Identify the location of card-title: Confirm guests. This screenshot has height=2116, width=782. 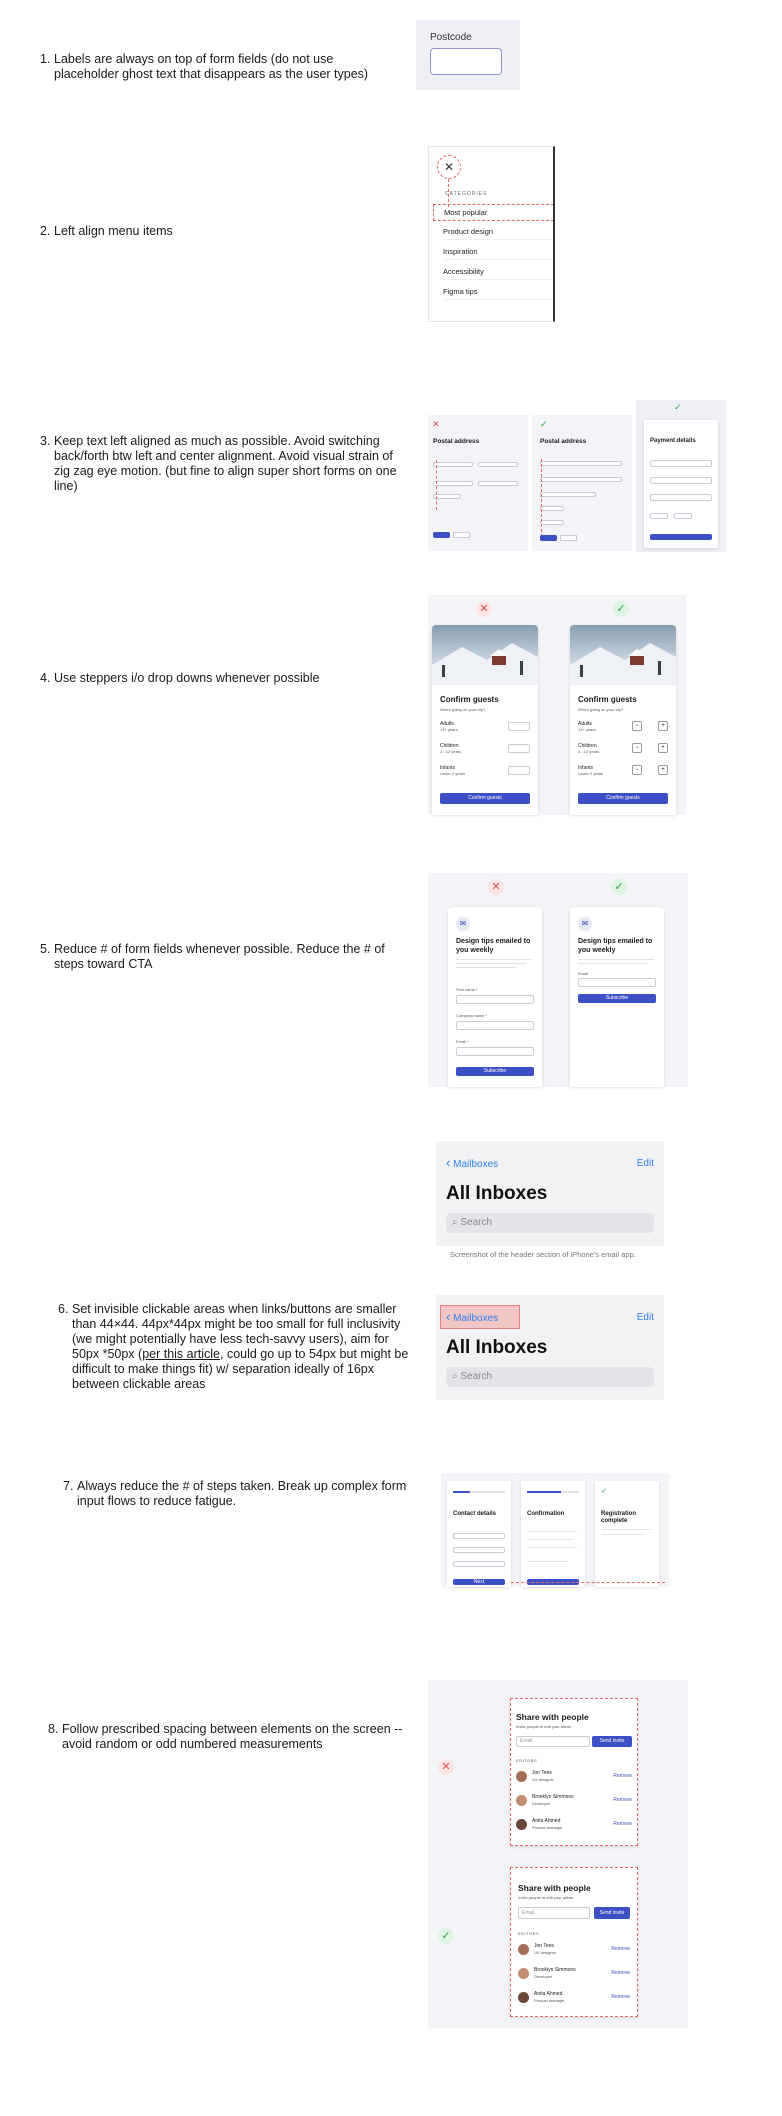
(469, 699).